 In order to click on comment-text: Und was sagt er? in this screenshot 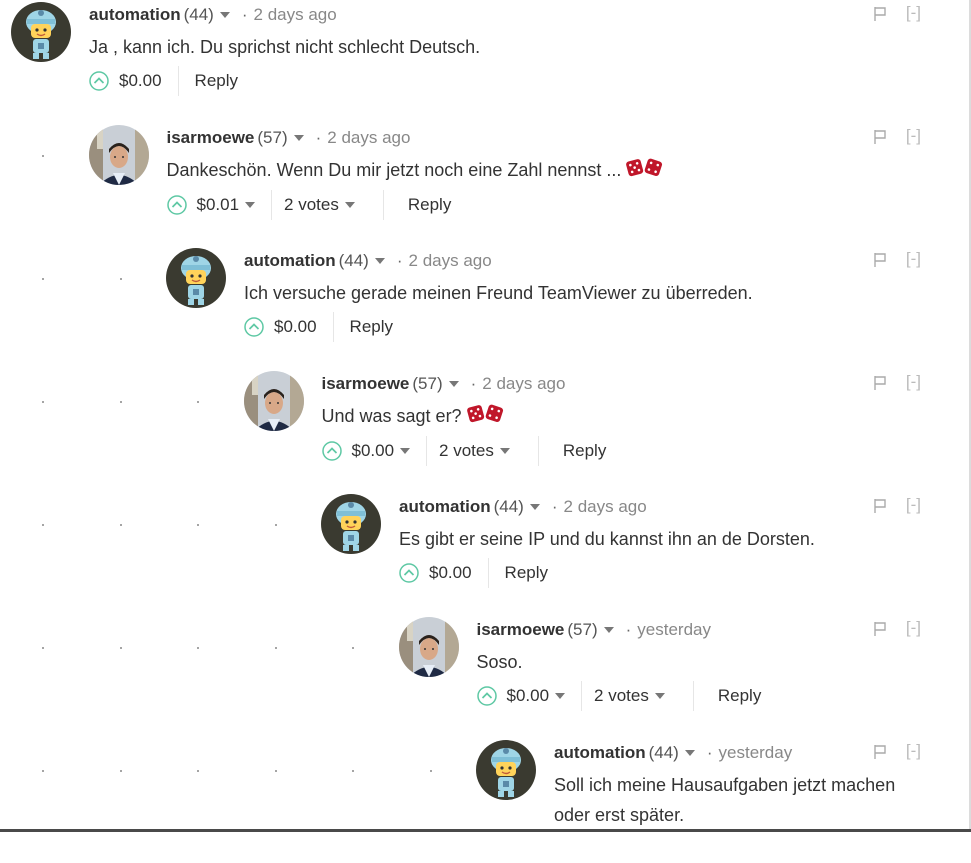, I will do `click(392, 416)`.